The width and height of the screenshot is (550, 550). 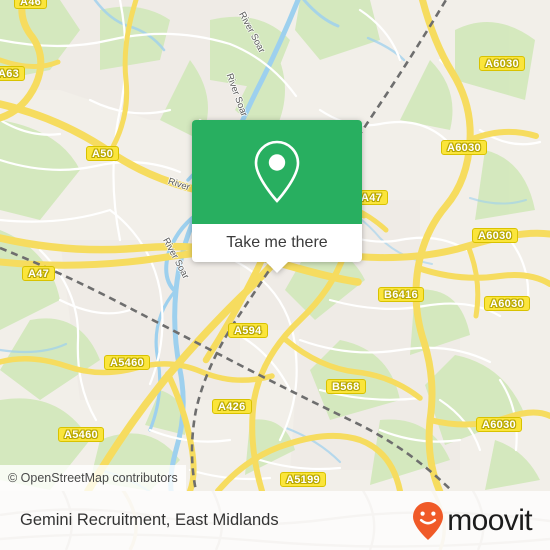 What do you see at coordinates (248, 330) in the screenshot?
I see `road-shield: A594` at bounding box center [248, 330].